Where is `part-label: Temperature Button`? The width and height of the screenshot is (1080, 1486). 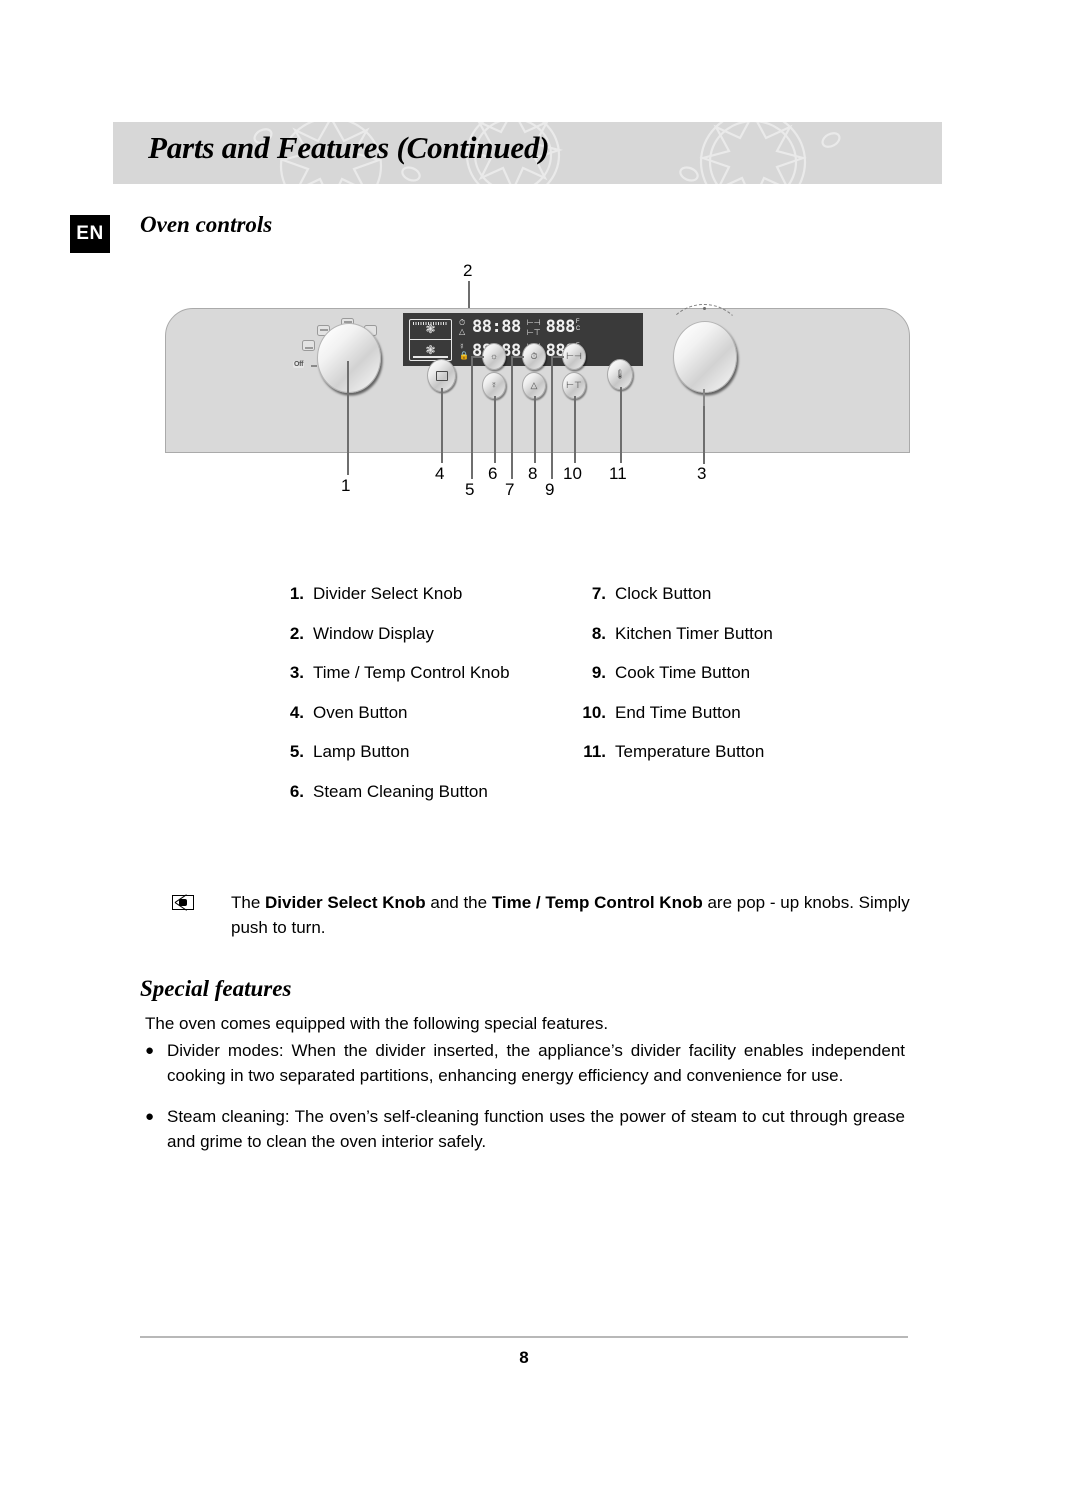 part-label: Temperature Button is located at coordinates (690, 751).